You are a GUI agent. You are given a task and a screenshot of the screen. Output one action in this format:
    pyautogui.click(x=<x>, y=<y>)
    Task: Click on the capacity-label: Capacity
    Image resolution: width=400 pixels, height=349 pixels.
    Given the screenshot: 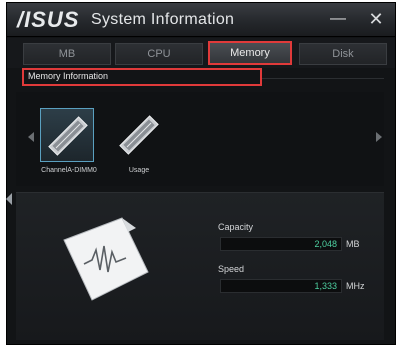 What is the action you would take?
    pyautogui.click(x=236, y=227)
    